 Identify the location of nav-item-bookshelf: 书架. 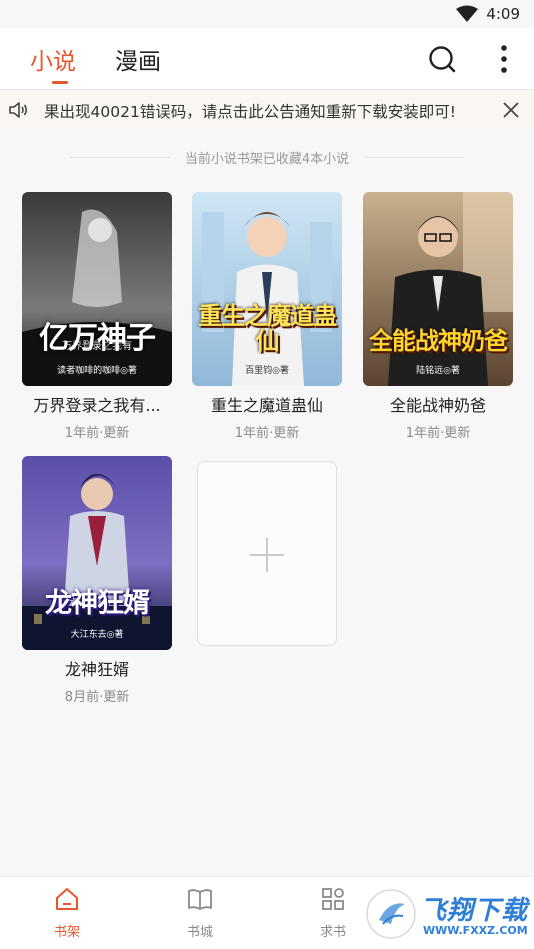
(67, 912).